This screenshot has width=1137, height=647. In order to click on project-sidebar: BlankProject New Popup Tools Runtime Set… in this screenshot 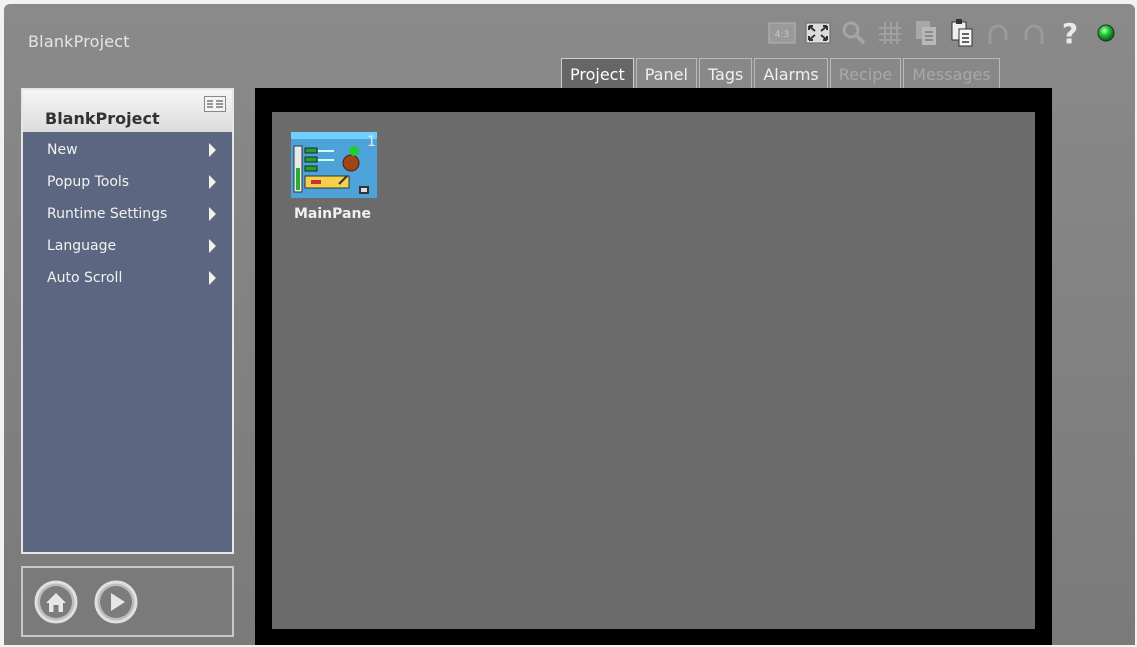, I will do `click(127, 321)`.